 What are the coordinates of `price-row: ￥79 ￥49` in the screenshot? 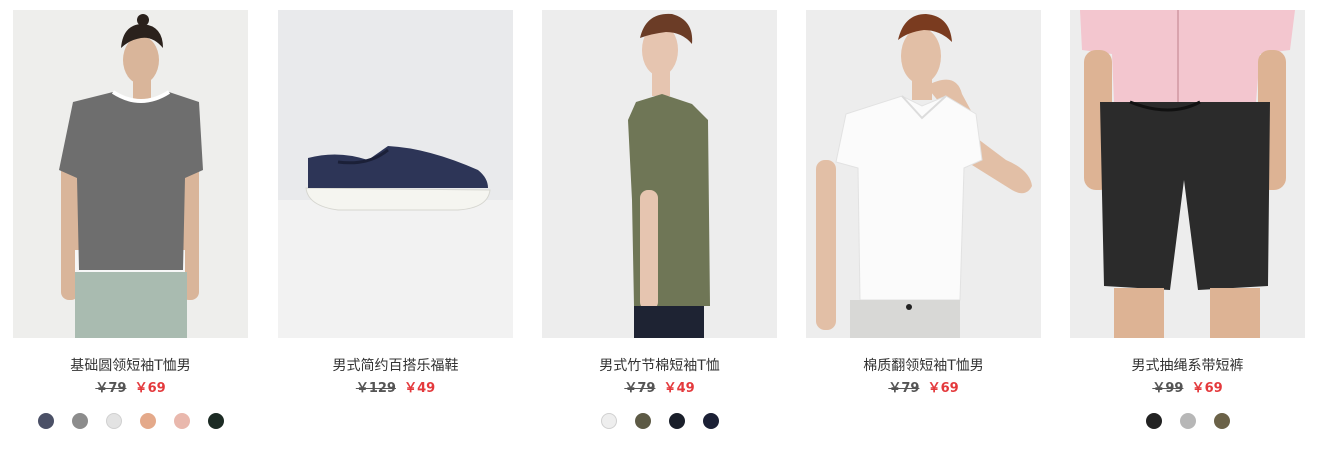 It's located at (659, 389).